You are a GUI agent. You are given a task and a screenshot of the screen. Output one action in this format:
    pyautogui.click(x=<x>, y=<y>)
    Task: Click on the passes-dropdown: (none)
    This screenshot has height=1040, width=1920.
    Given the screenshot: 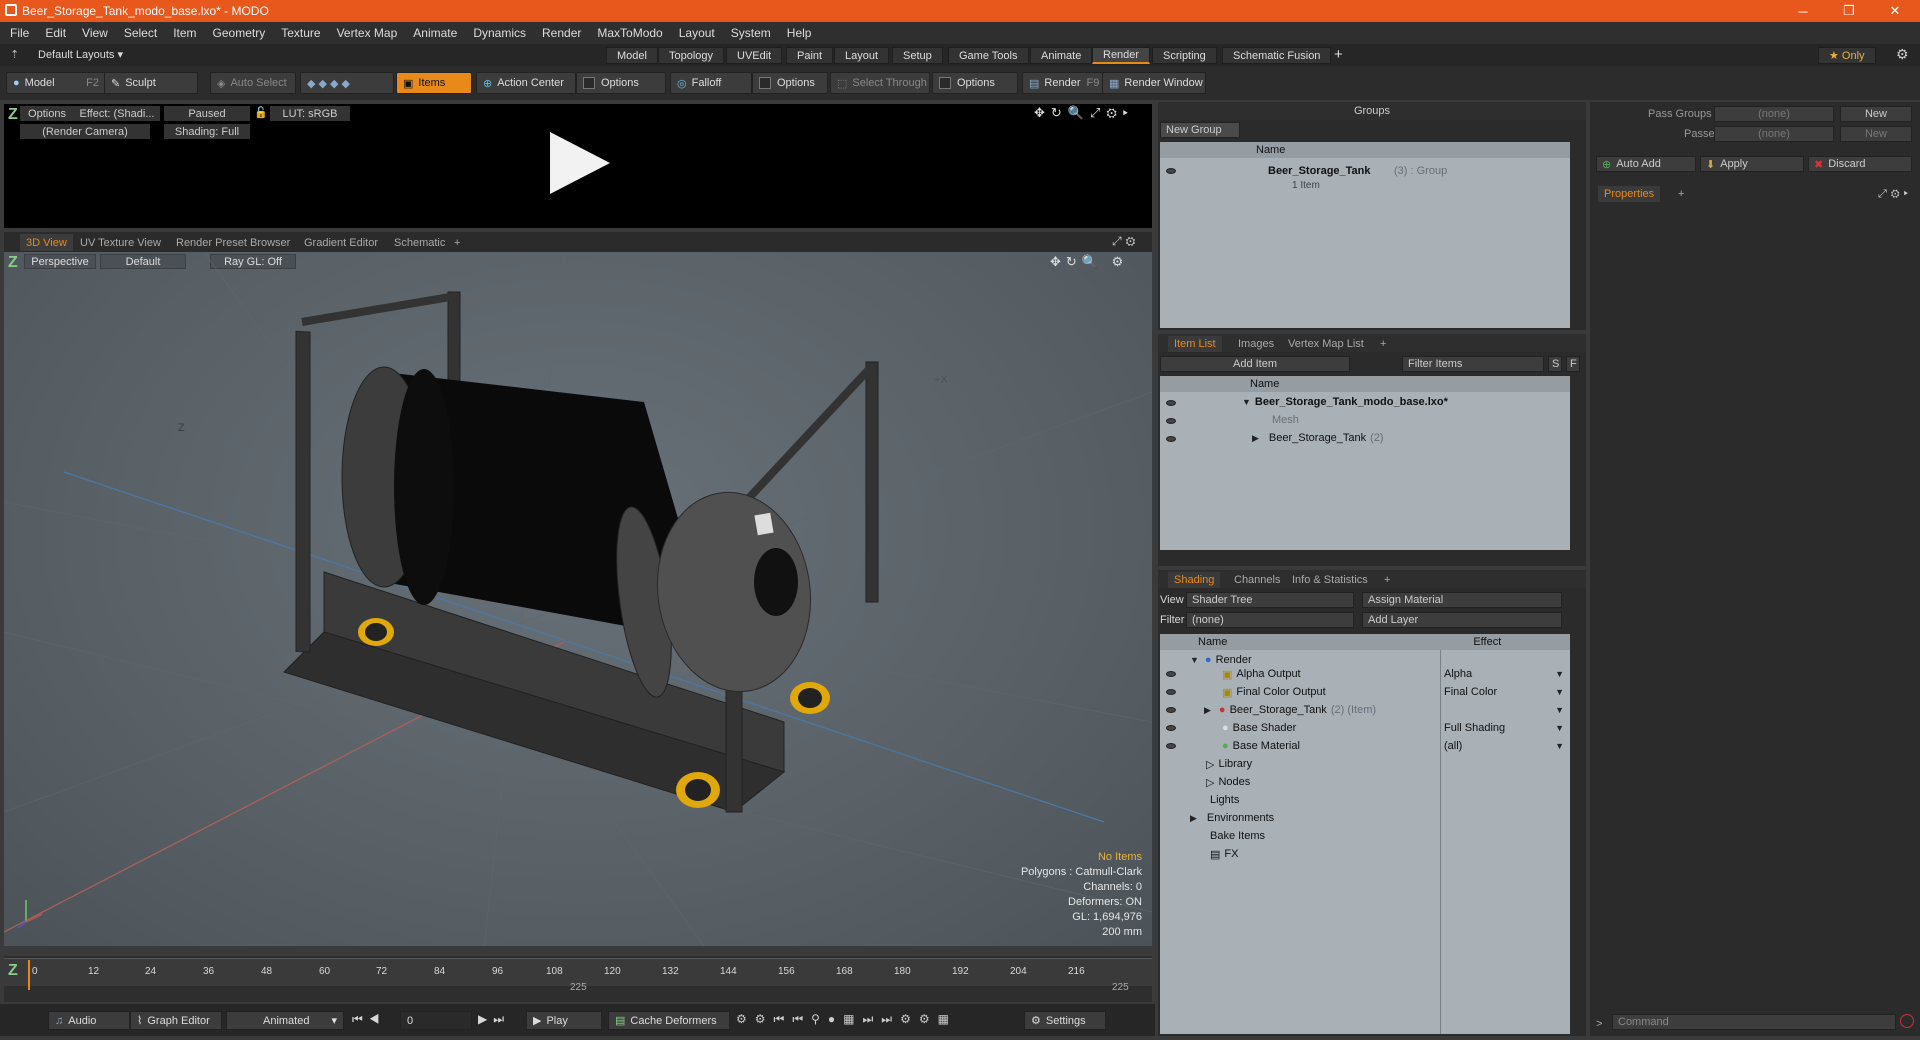 What is the action you would take?
    pyautogui.click(x=1774, y=134)
    